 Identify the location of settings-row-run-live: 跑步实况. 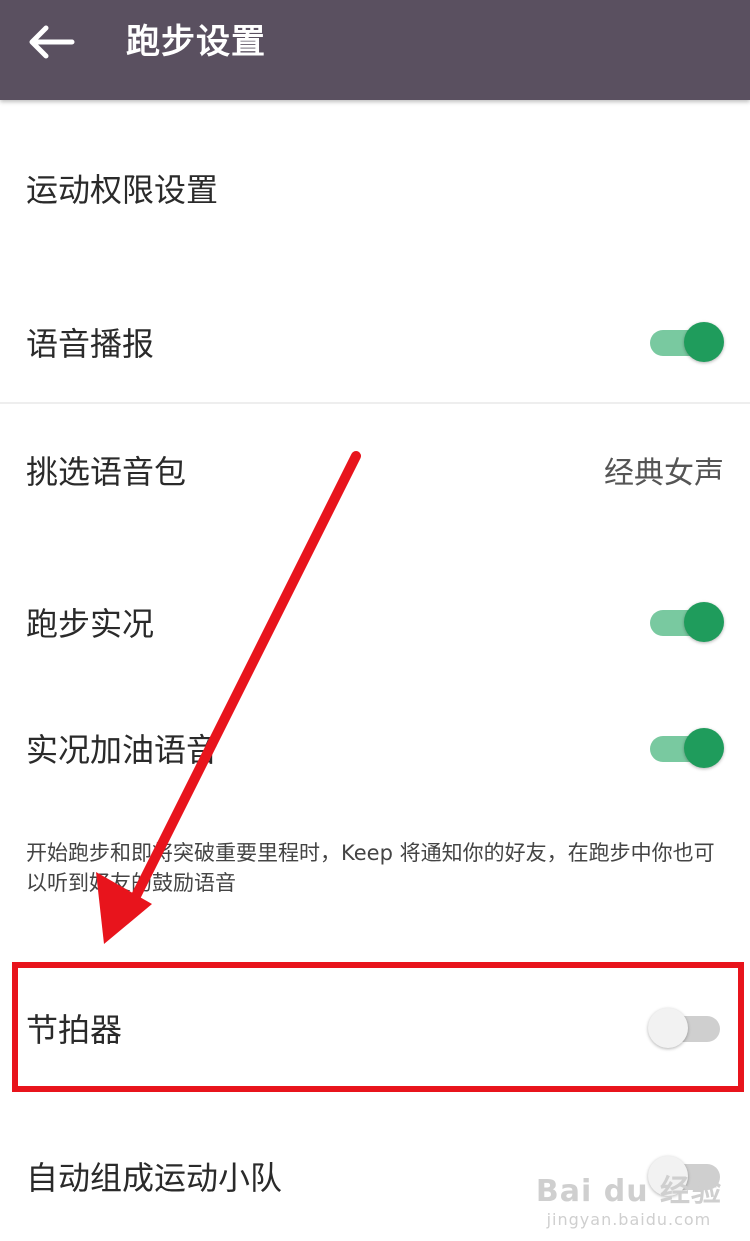
(375, 622).